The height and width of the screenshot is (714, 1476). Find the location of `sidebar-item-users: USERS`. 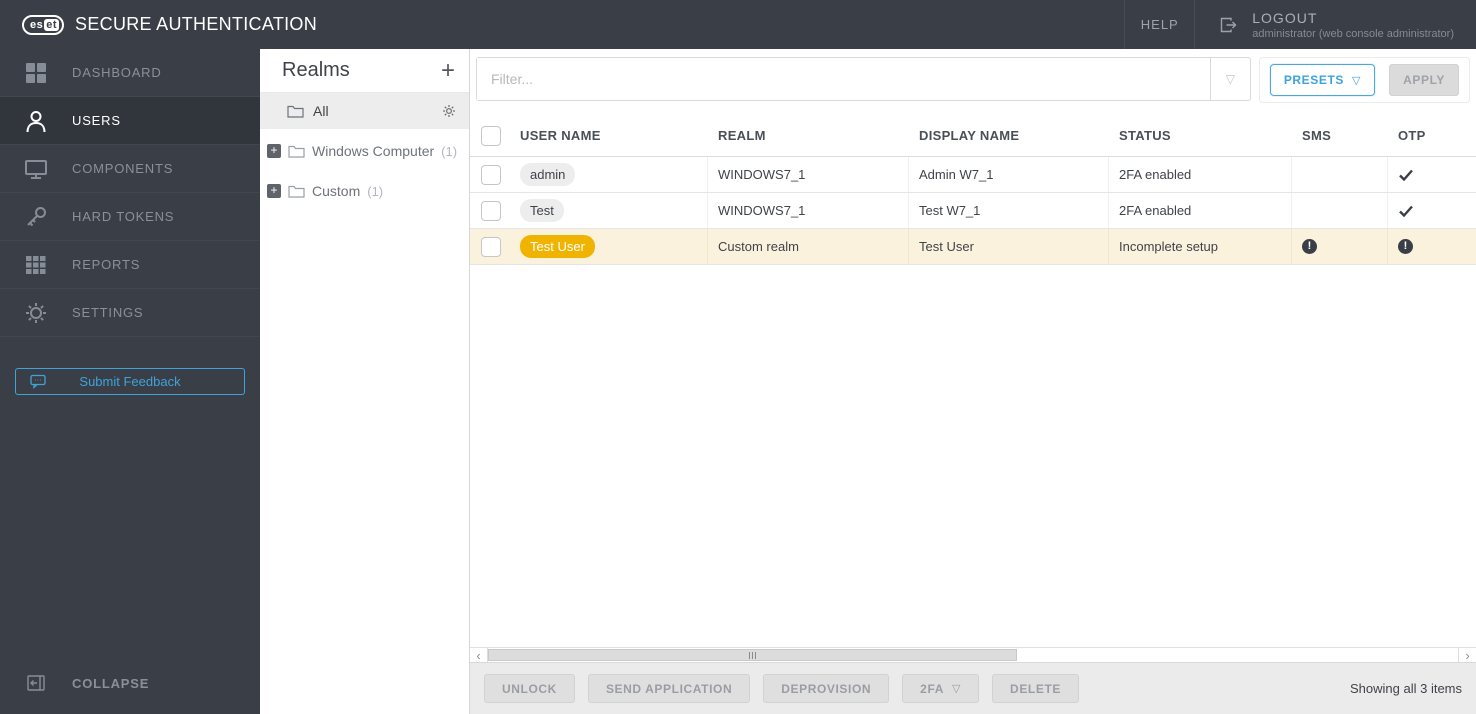

sidebar-item-users: USERS is located at coordinates (130, 121).